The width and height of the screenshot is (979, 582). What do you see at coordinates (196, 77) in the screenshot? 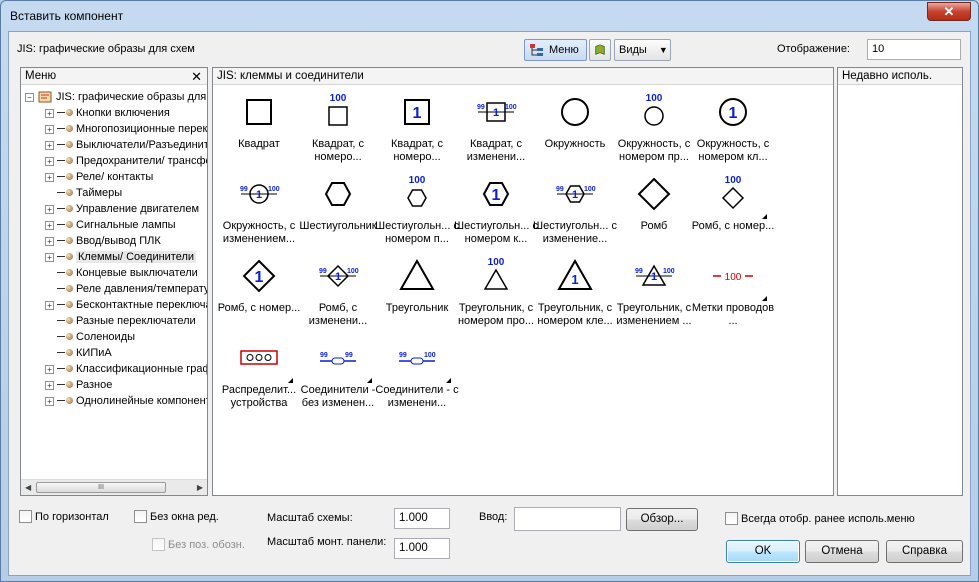
I see `close-icon: ✕` at bounding box center [196, 77].